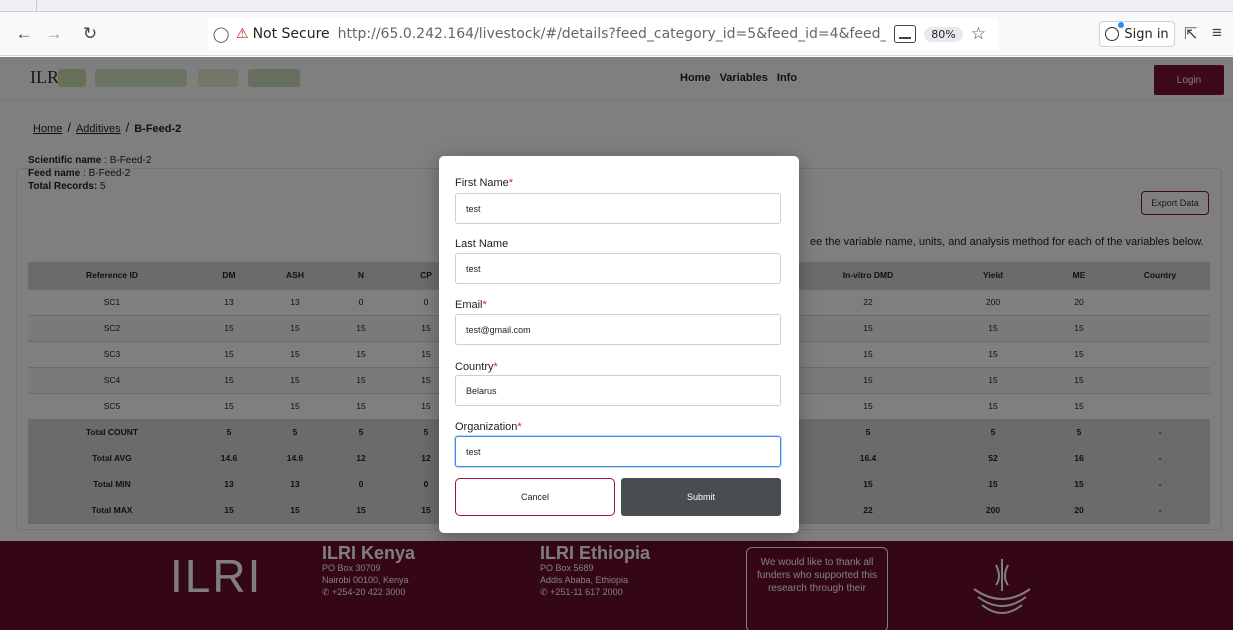  I want to click on bookmark-star-icon: ☆, so click(978, 34).